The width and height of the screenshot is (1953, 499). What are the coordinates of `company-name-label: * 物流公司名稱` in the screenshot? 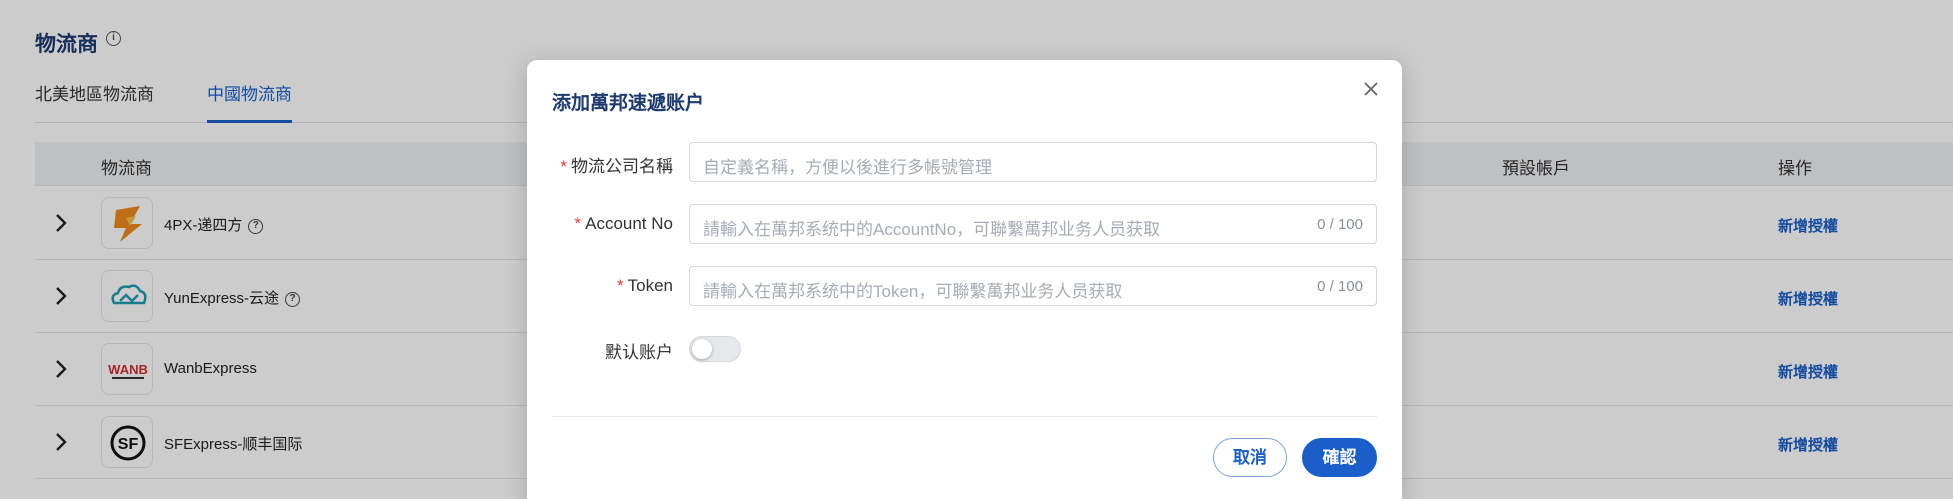 It's located at (616, 166).